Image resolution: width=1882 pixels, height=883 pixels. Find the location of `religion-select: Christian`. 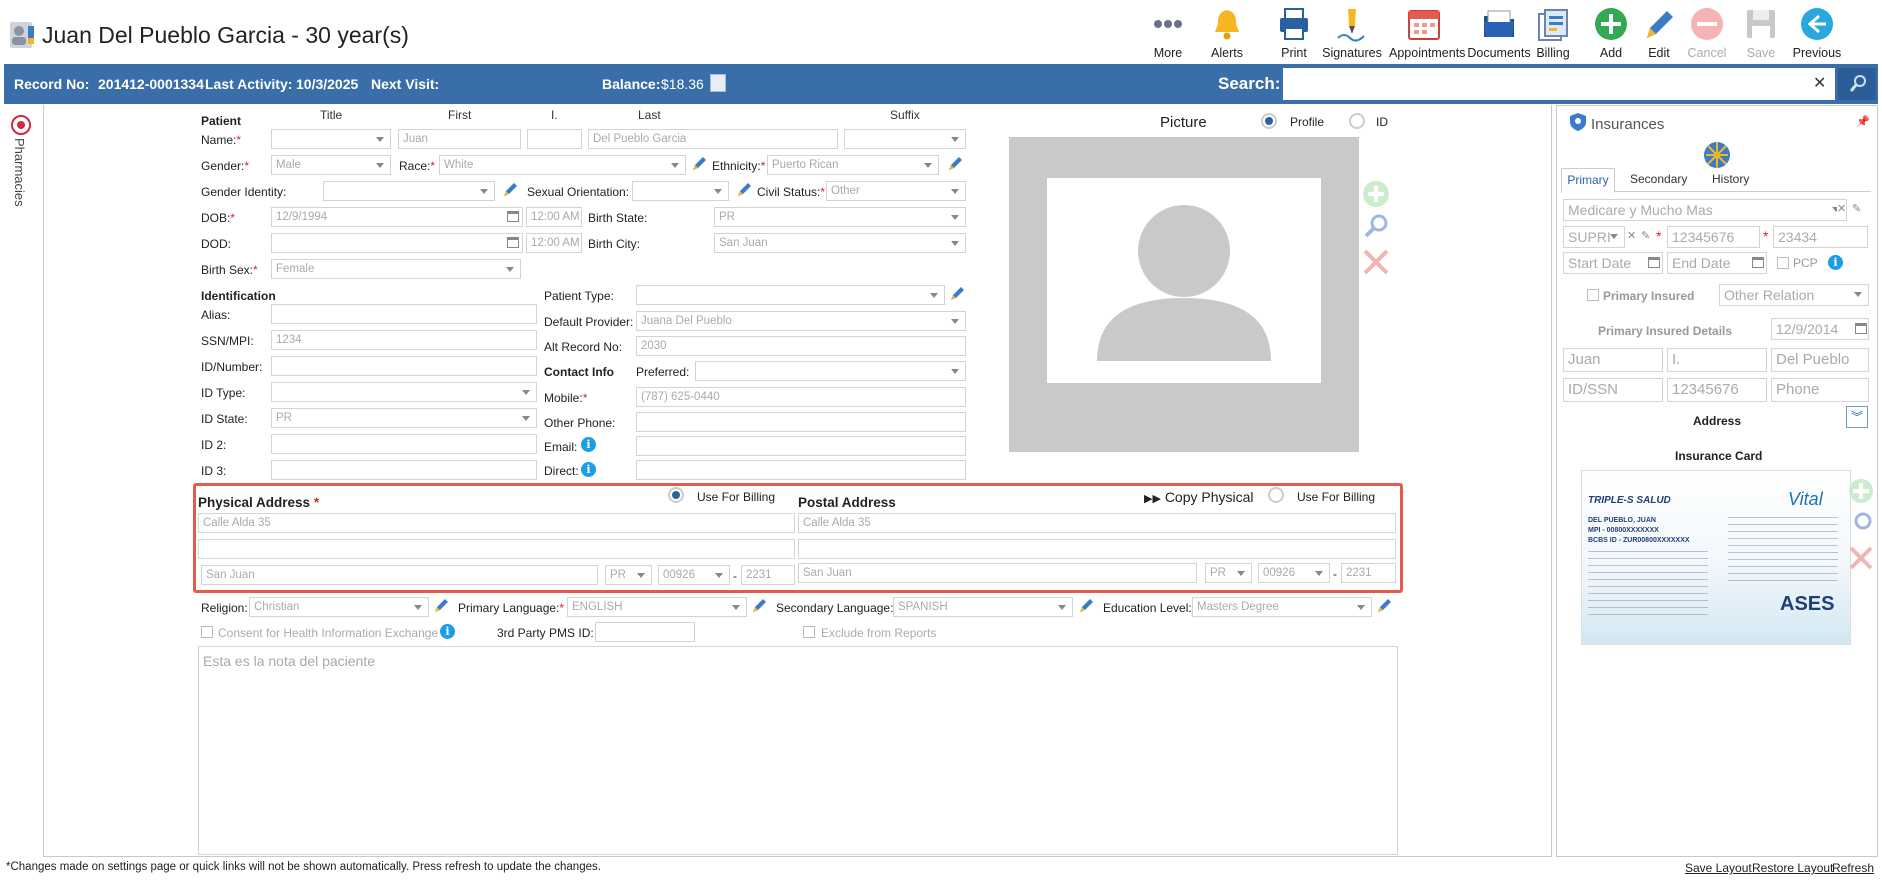

religion-select: Christian is located at coordinates (339, 607).